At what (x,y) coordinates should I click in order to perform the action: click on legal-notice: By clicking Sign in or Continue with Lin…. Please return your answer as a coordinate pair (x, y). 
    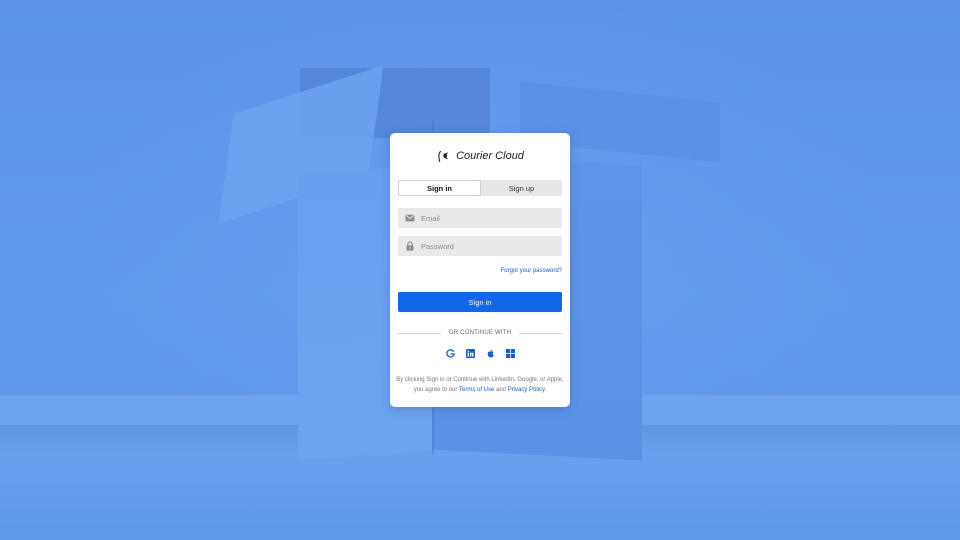
    Looking at the image, I should click on (480, 385).